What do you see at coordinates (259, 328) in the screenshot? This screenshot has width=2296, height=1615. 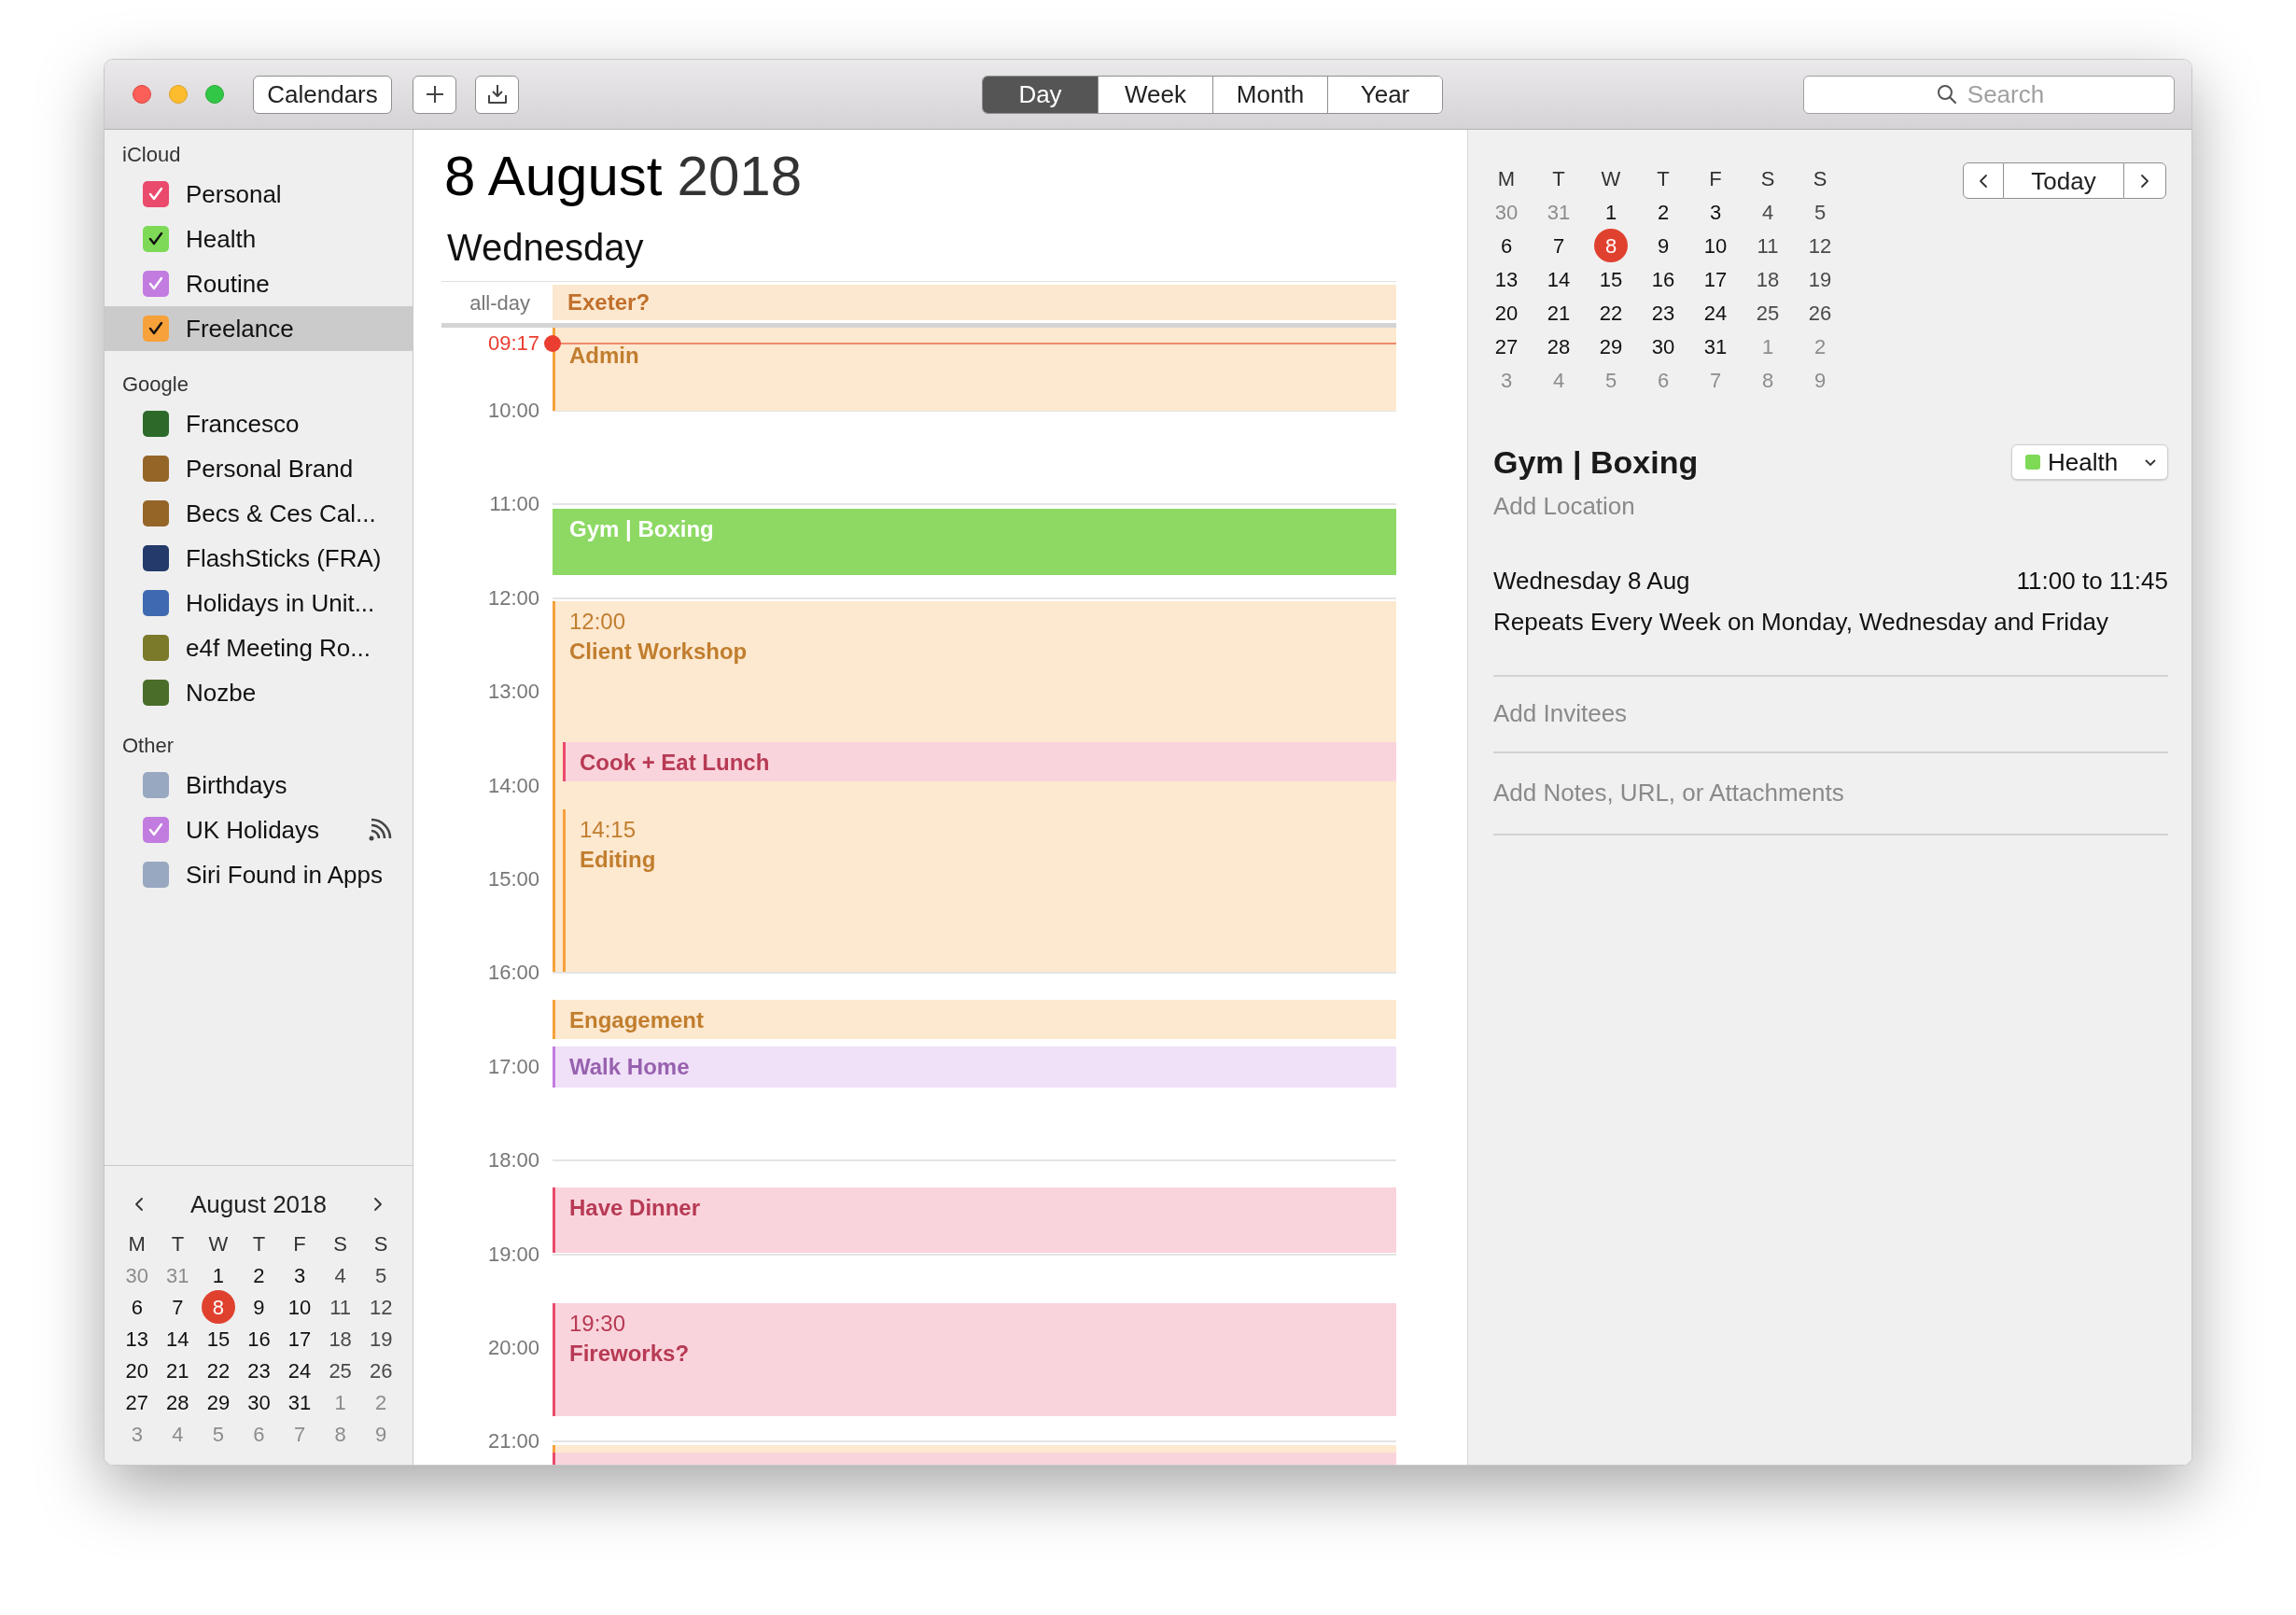 I see `calendar-list-item: Freelance` at bounding box center [259, 328].